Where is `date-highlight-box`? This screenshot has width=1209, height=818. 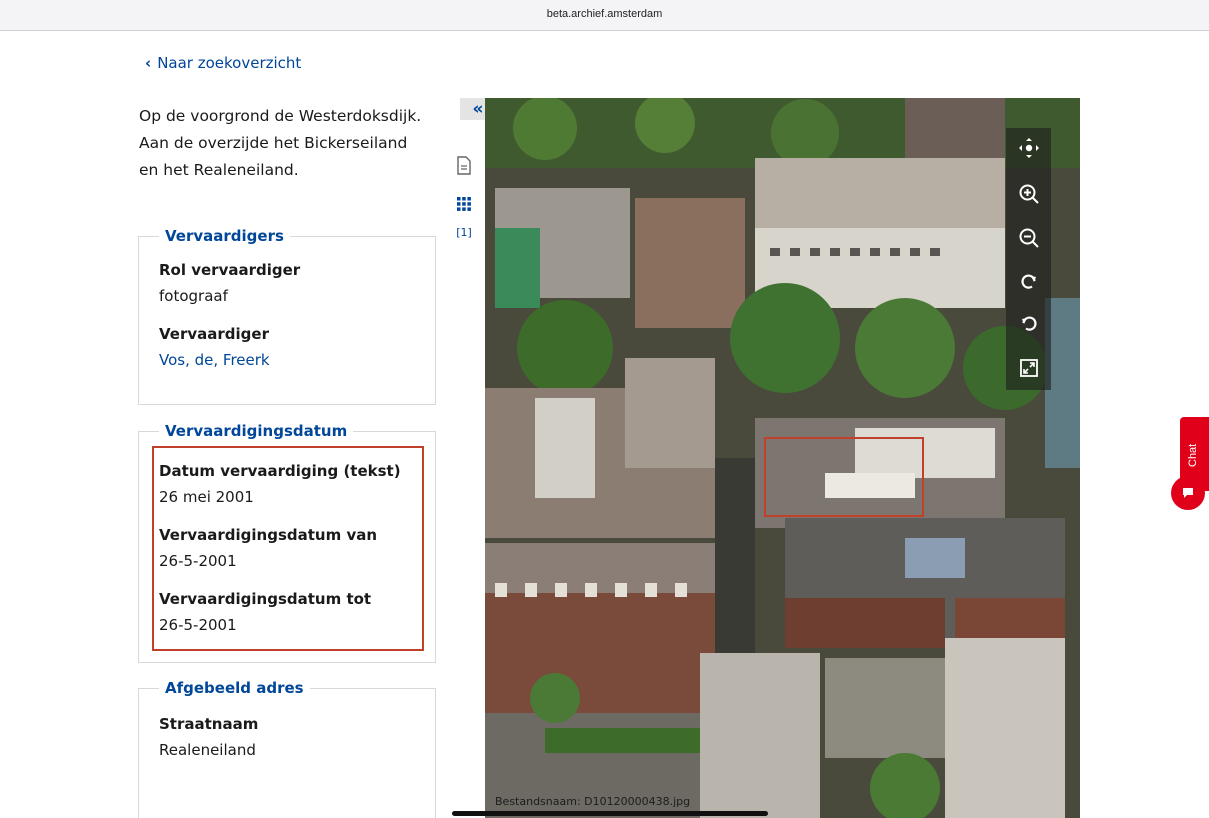
date-highlight-box is located at coordinates (288, 548).